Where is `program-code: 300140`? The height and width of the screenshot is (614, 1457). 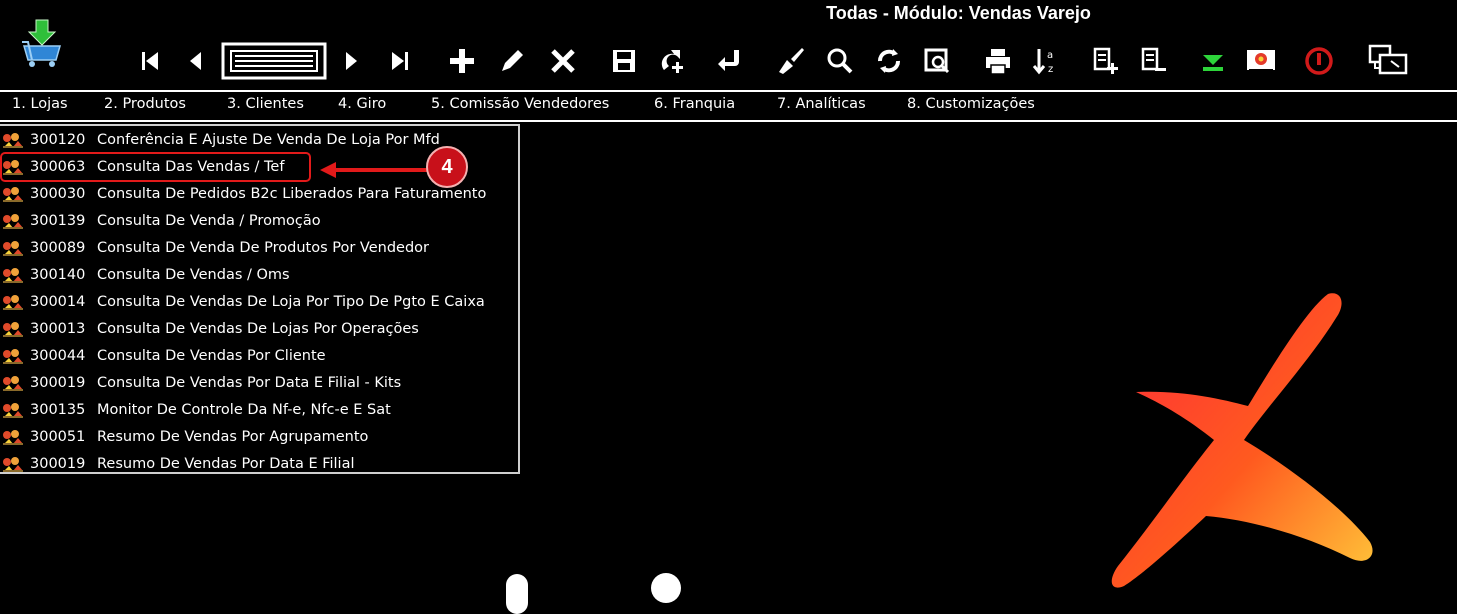
program-code: 300140 is located at coordinates (58, 275).